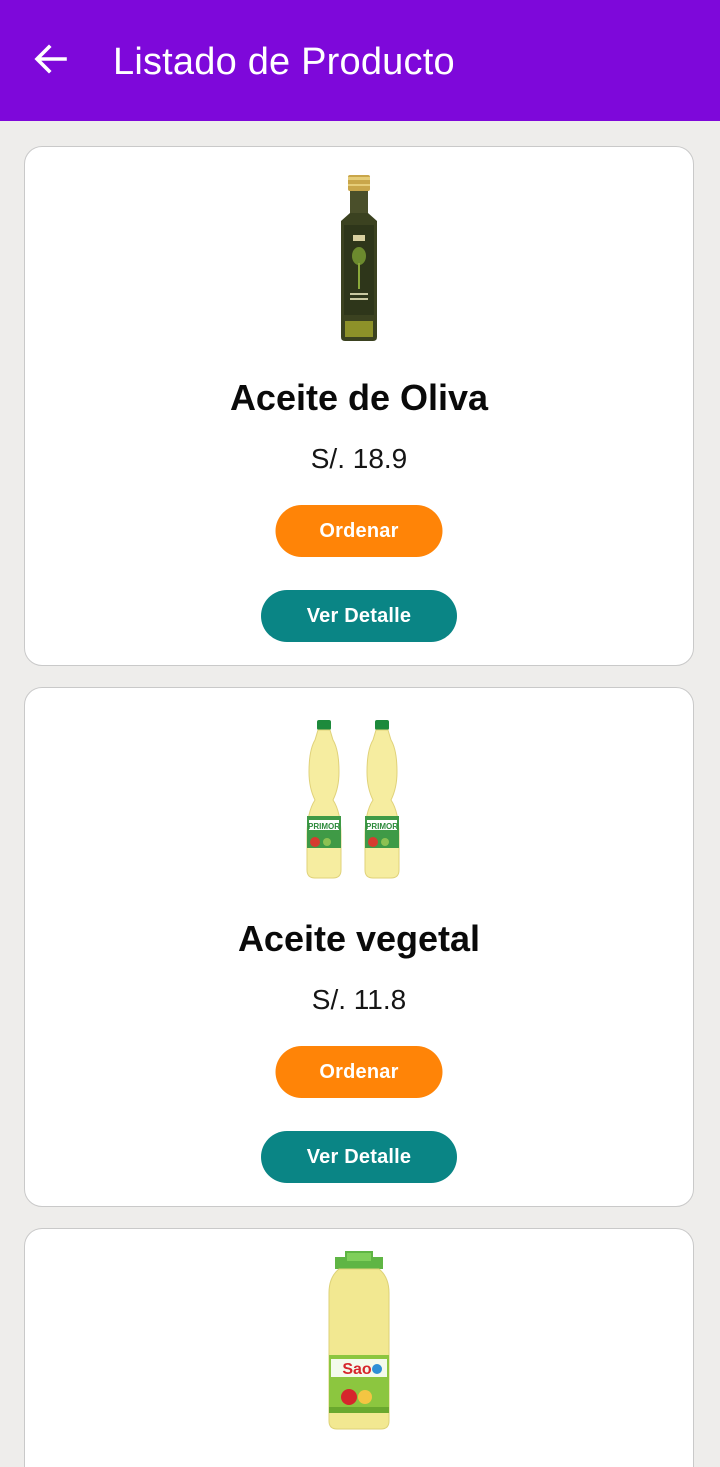  Describe the element at coordinates (359, 1340) in the screenshot. I see `sao-oil-bottle-image: Sao` at that location.